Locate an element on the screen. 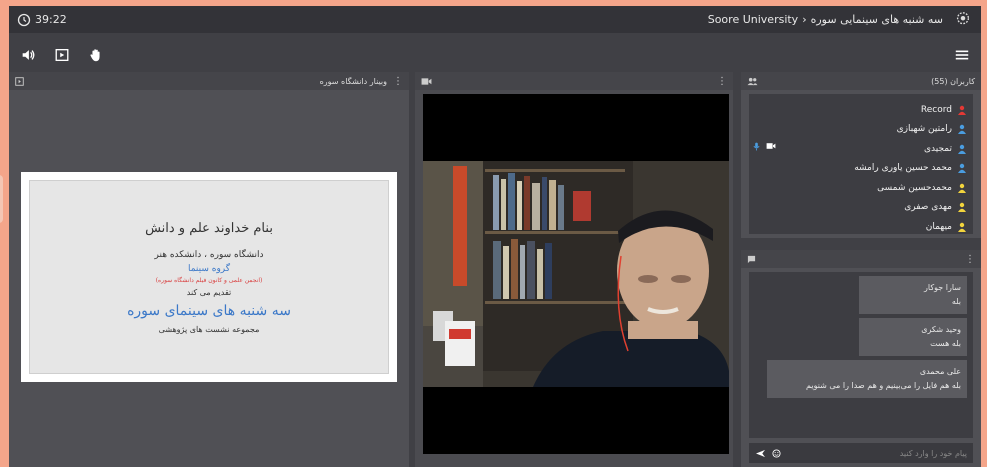 This screenshot has width=987, height=467. slide-faculty: دانشگاه سوره ، دانشکده هنر is located at coordinates (209, 254).